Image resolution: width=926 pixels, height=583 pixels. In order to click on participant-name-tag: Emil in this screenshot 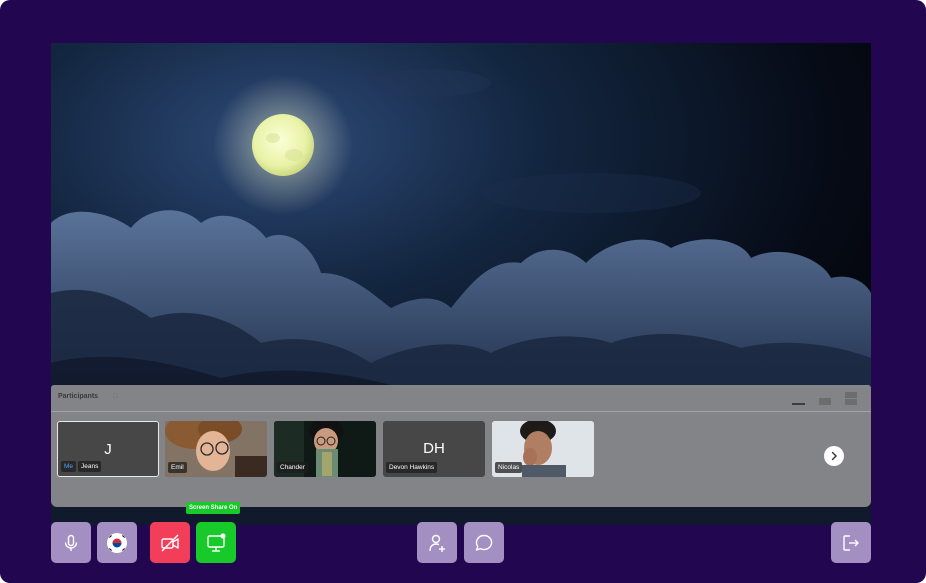, I will do `click(177, 467)`.